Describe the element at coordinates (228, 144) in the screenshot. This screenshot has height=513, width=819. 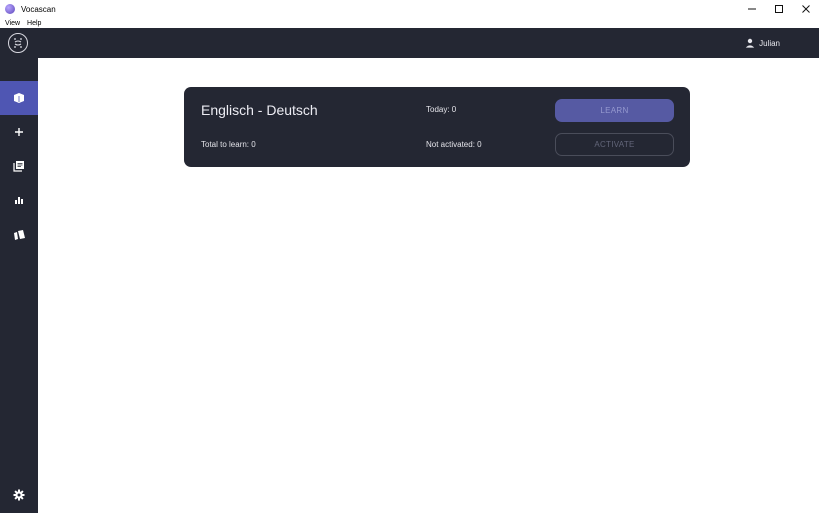
I see `total-to-learn: Total to learn: 0` at that location.